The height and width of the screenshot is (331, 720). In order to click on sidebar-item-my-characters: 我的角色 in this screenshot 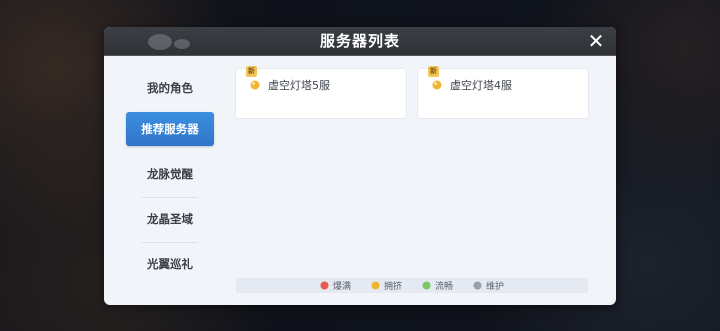, I will do `click(170, 88)`.